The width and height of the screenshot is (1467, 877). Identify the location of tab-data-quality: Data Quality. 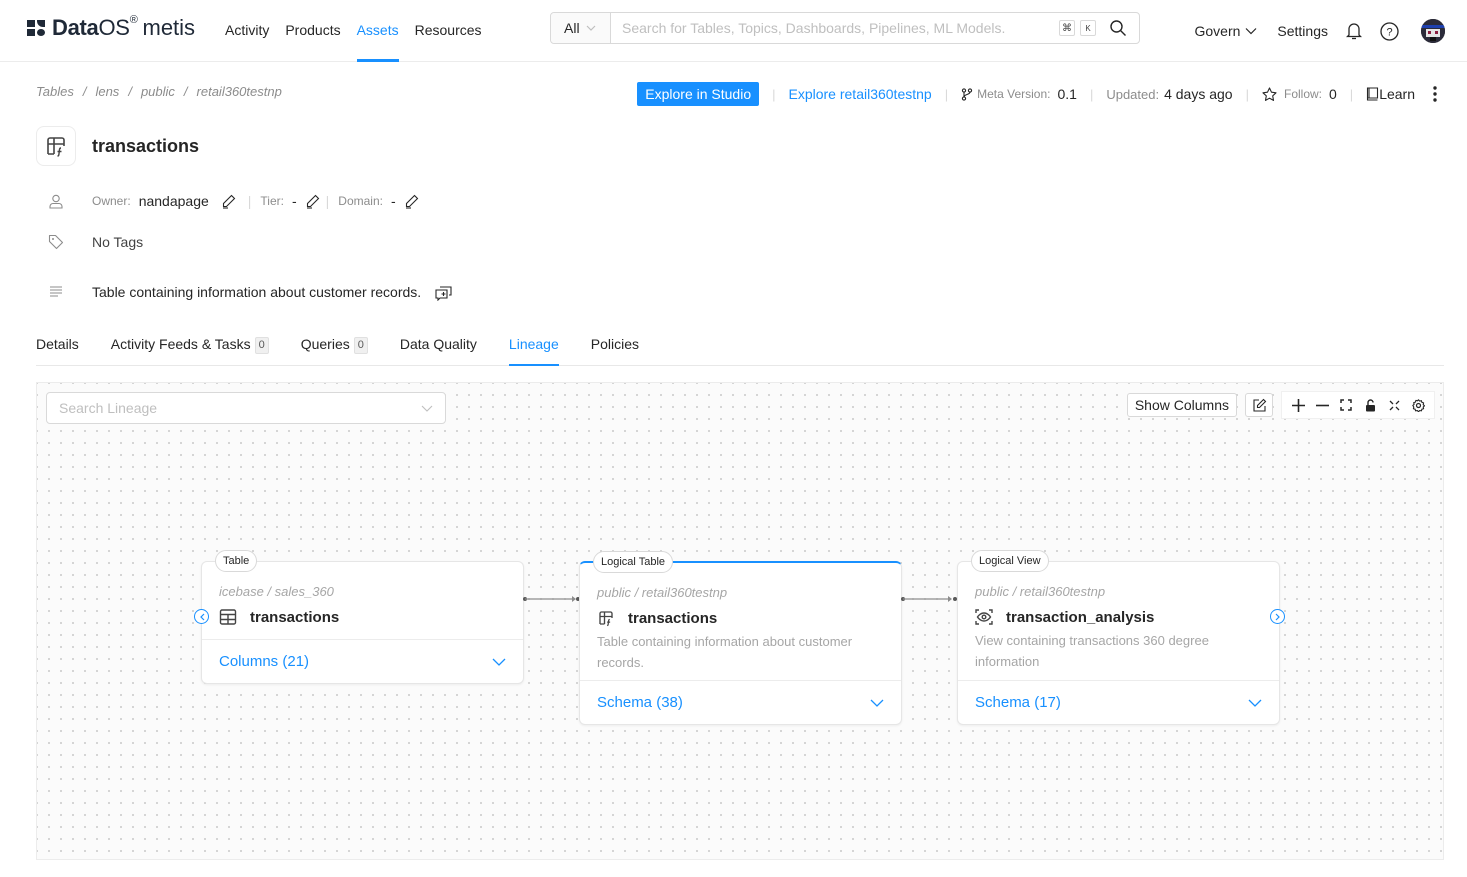
(438, 345).